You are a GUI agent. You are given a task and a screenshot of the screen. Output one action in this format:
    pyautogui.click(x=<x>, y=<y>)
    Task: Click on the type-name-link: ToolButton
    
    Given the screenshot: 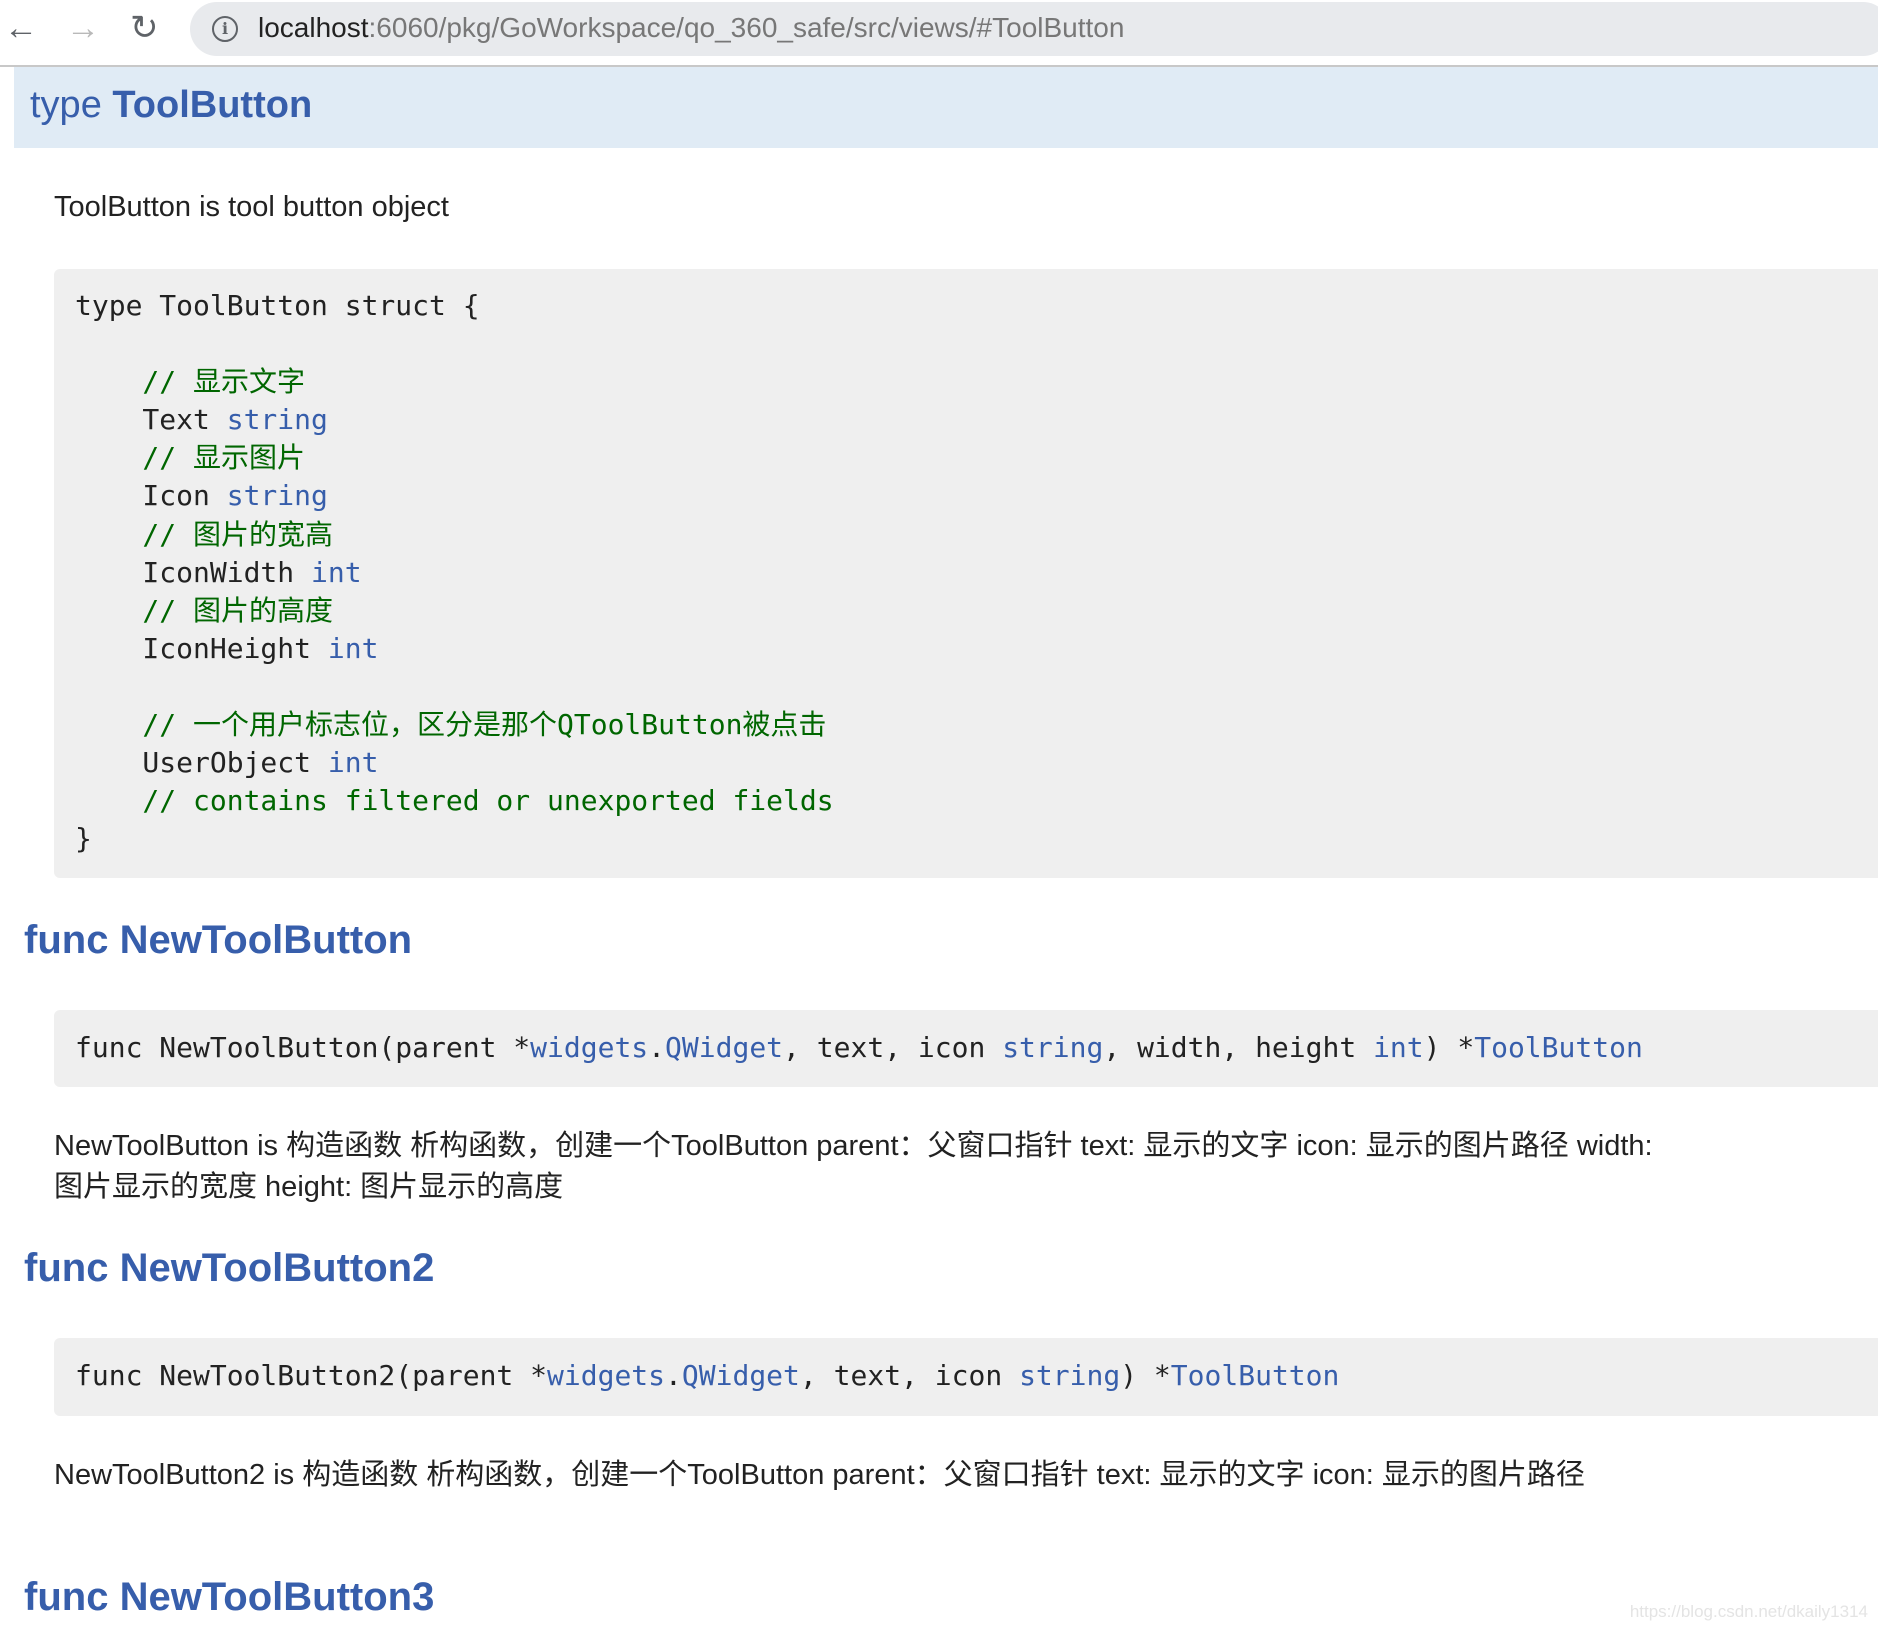 What is the action you would take?
    pyautogui.click(x=212, y=105)
    